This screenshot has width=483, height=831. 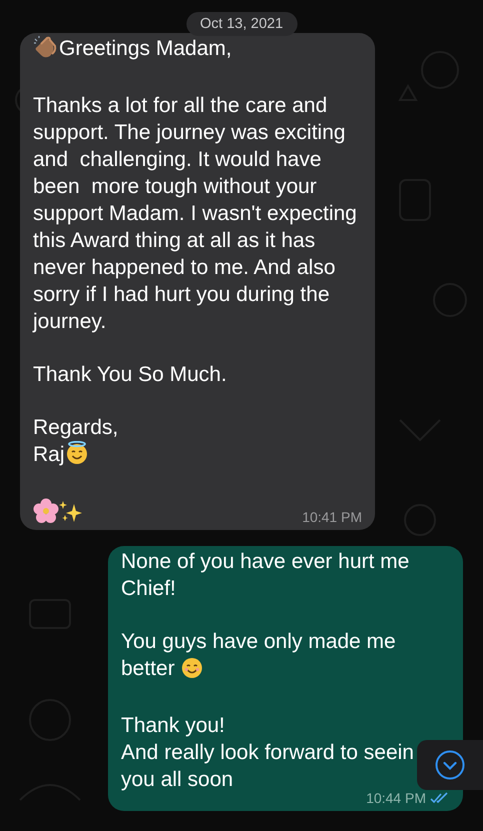 What do you see at coordinates (130, 375) in the screenshot?
I see `message-text: Thank You So Much.` at bounding box center [130, 375].